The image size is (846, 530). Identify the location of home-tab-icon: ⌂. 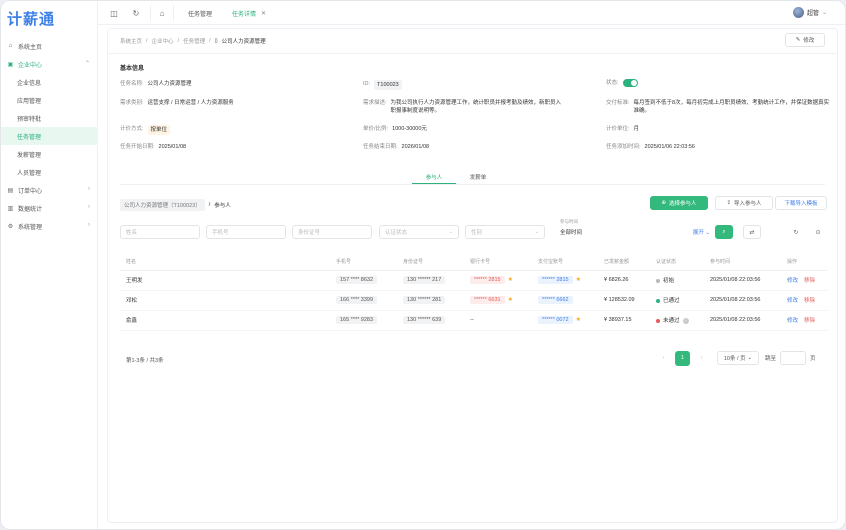
(162, 13).